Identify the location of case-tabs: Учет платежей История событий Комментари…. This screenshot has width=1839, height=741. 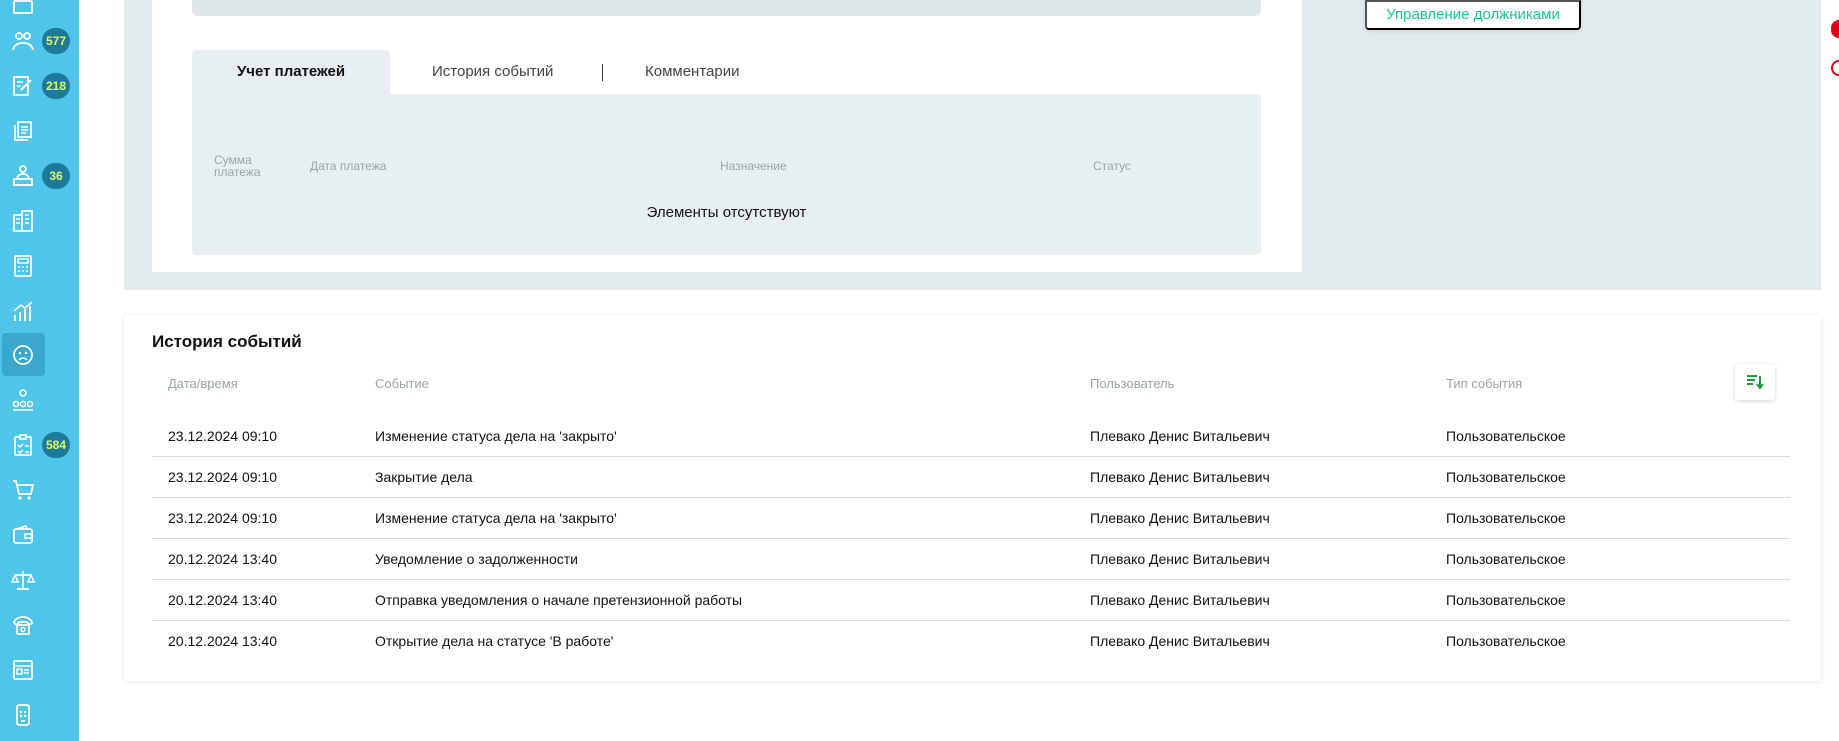
(726, 72).